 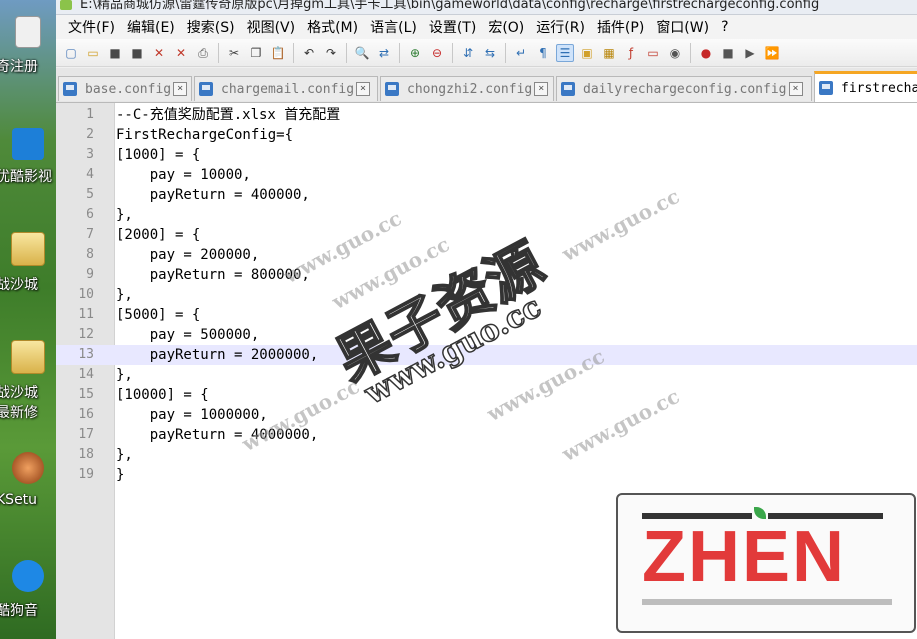 What do you see at coordinates (490, 53) in the screenshot?
I see `sync-horizontal-icon: ⇆` at bounding box center [490, 53].